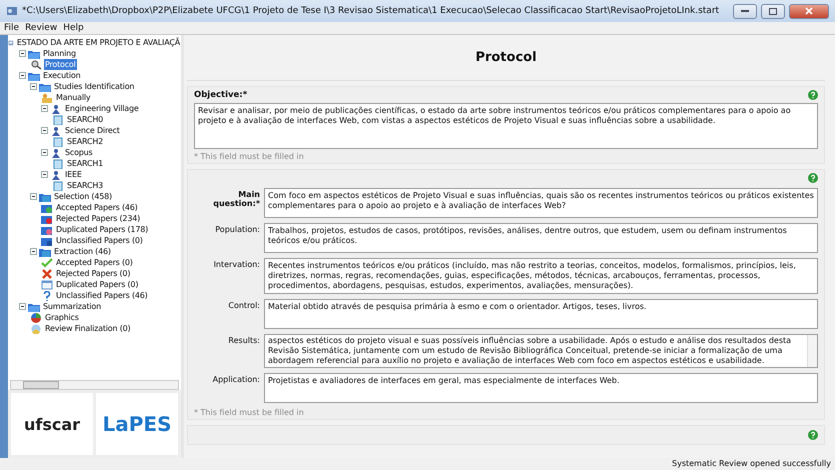  I want to click on text-area: aspectos estéticos do projeto visual e suas possíveis influências sobre a usabilidade. Após o estudo e análise dos resultados desta Revisão Sistemática, juntamente com um estudo de Revisão Bibliográfica Conceitual, pretende-se iniciar a formalização de uma abordagem referencial para auxílio no projeto e avaliação de interfaces Web com foco em aspectos estéticos e usabilidade., so click(541, 351).